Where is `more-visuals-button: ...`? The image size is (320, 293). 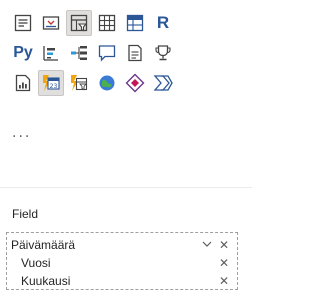
more-visuals-button: ... is located at coordinates (21, 133).